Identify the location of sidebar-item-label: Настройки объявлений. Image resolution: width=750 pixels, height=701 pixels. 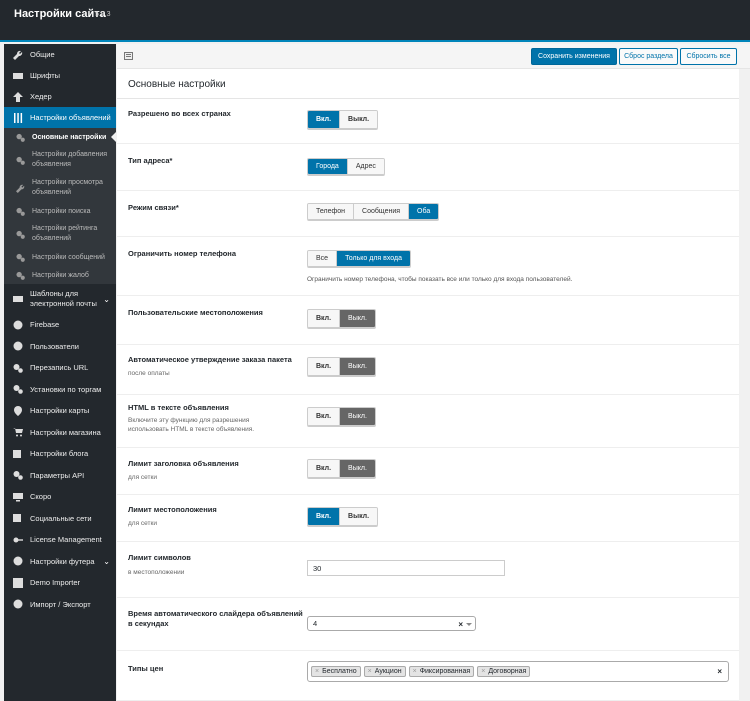
(70, 117).